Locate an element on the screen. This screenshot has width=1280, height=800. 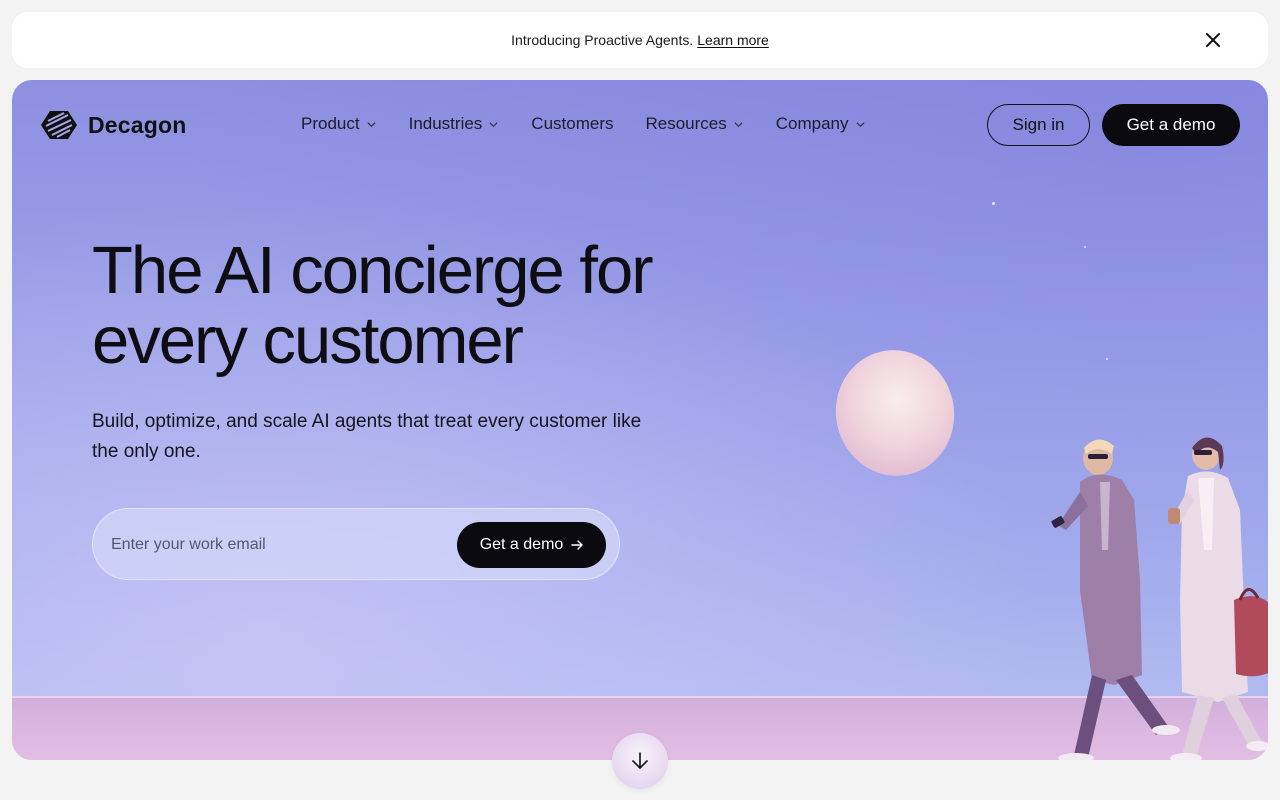
close-icon is located at coordinates (1213, 40).